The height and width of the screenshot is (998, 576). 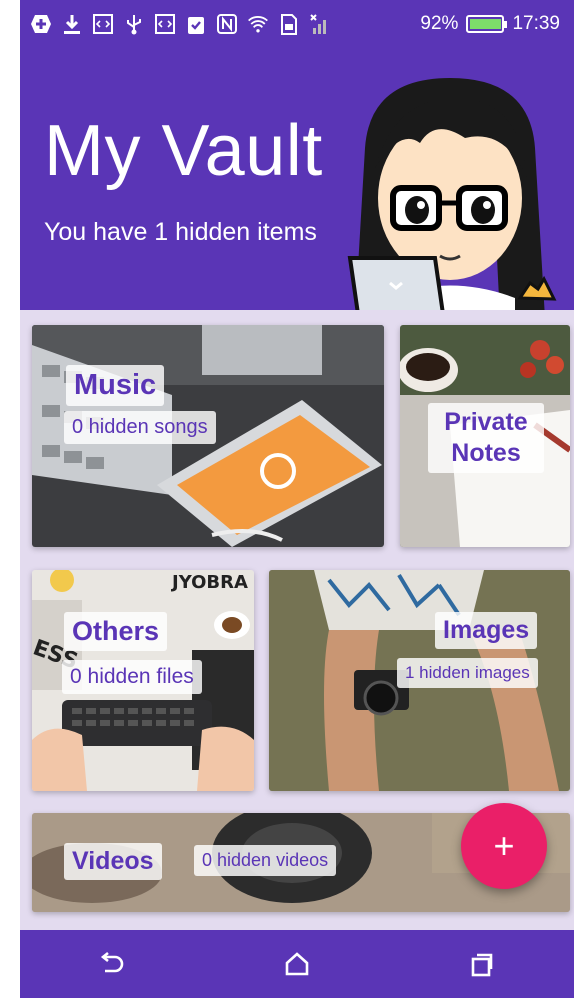 I want to click on add-item-fab: +, so click(x=504, y=846).